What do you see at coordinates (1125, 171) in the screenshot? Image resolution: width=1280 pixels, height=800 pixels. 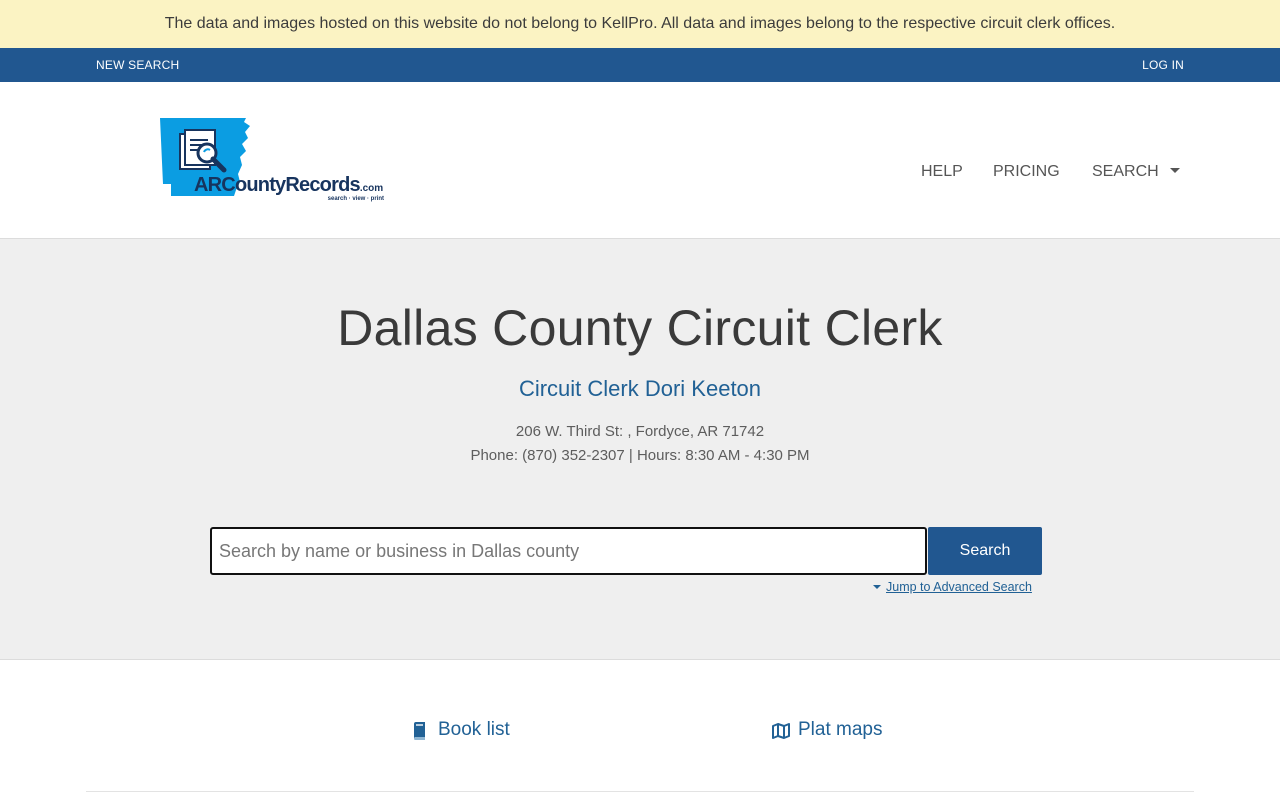 I see `search-nav-label: SEARCH` at bounding box center [1125, 171].